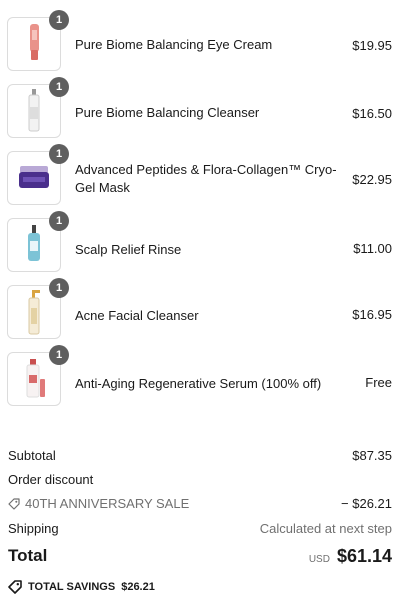  I want to click on currency-code: USD, so click(319, 559).